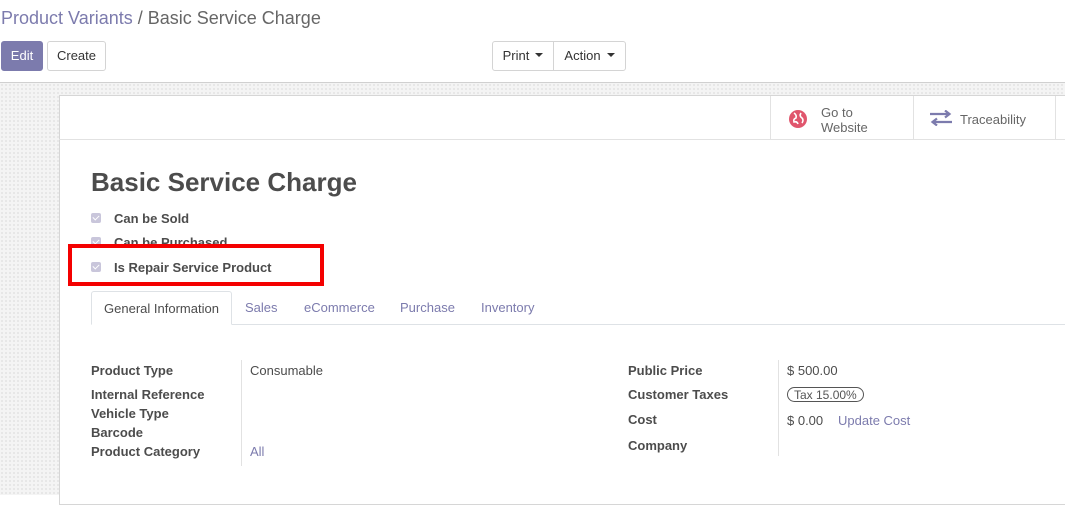 The image size is (1065, 505). I want to click on can-be-sold-label: Can be Sold, so click(152, 218).